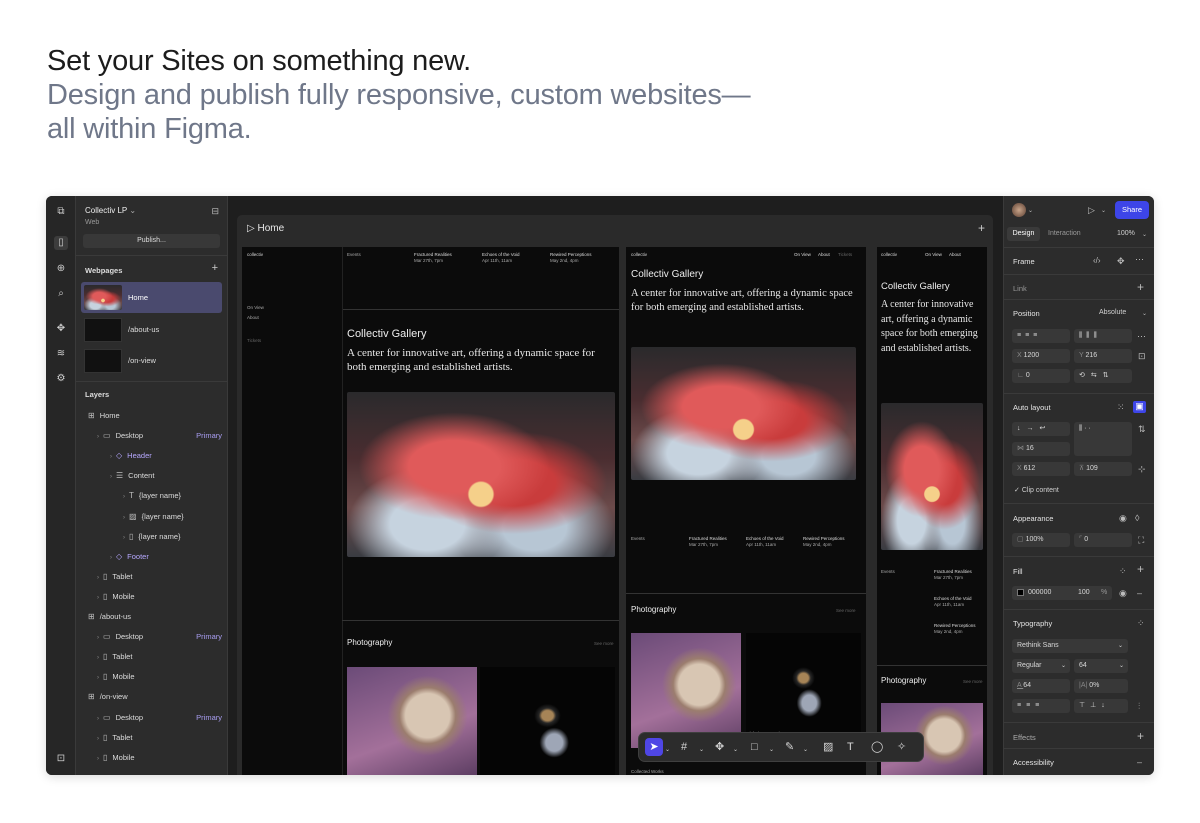 The image size is (1200, 823). Describe the element at coordinates (1097, 261) in the screenshot. I see `code-icon: ‹/›` at that location.